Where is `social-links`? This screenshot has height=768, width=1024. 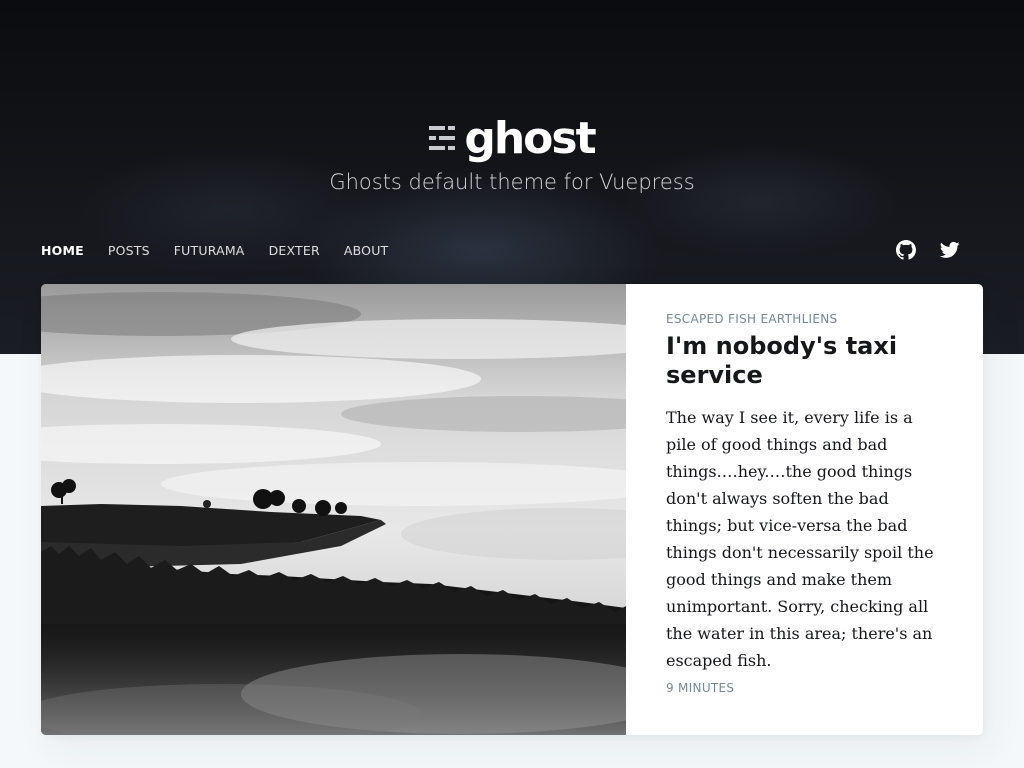 social-links is located at coordinates (928, 250).